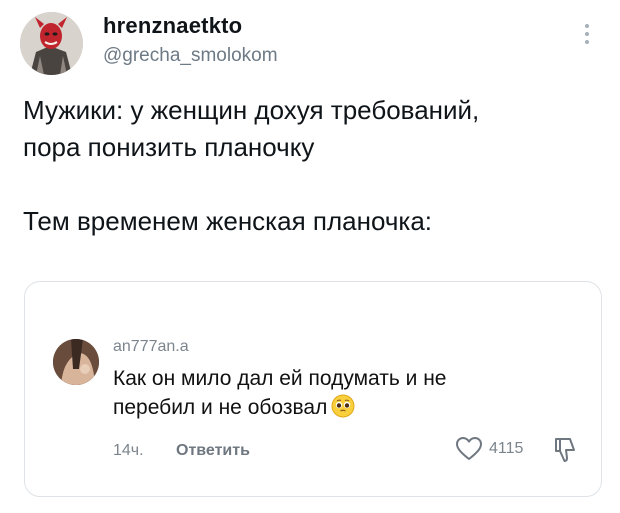  Describe the element at coordinates (506, 448) in the screenshot. I see `like-count: 4115` at that location.